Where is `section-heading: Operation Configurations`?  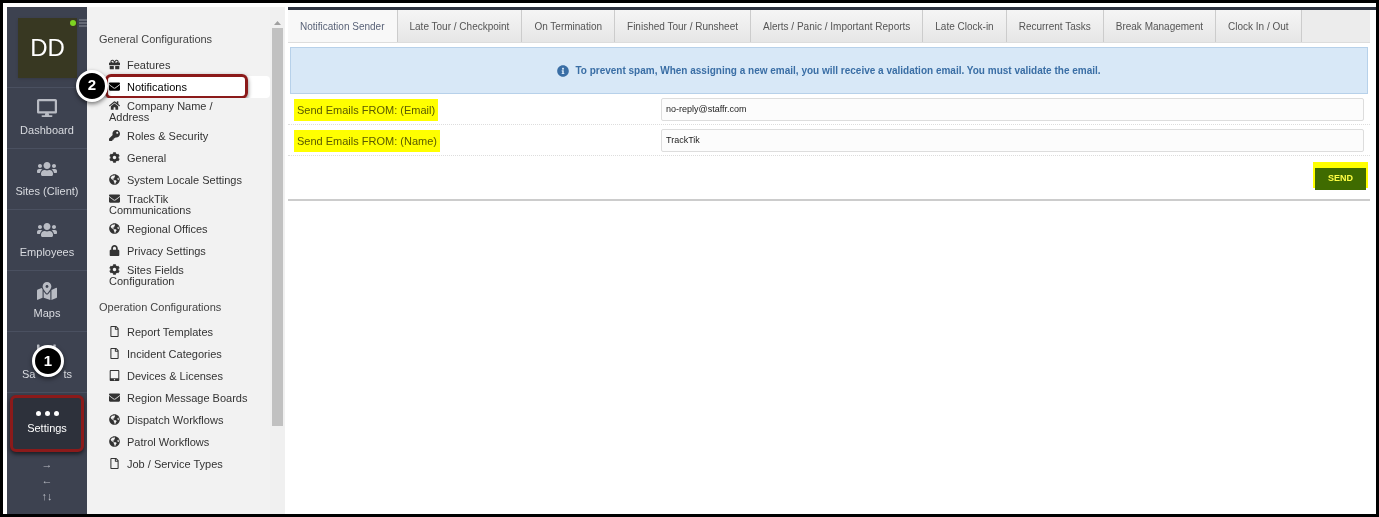 section-heading: Operation Configurations is located at coordinates (161, 307).